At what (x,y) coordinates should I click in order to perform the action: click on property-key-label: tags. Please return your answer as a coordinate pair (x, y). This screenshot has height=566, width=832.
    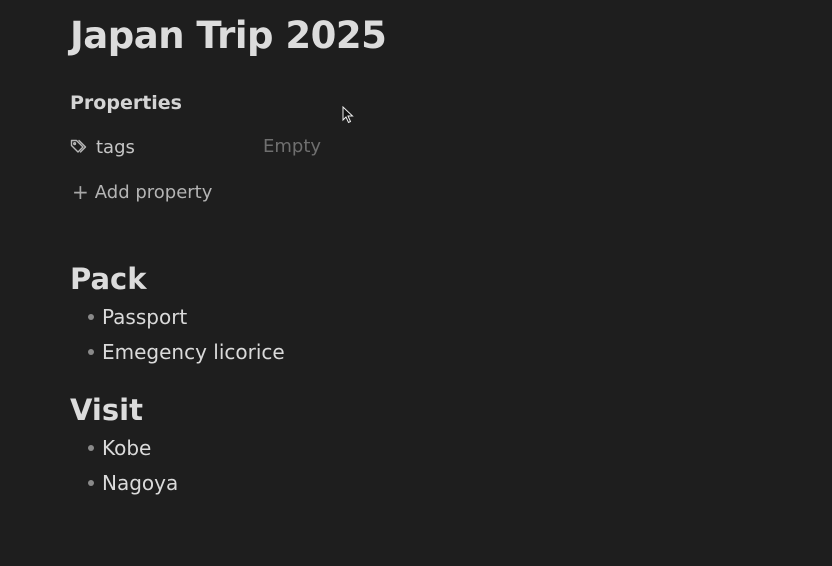
    Looking at the image, I should click on (115, 147).